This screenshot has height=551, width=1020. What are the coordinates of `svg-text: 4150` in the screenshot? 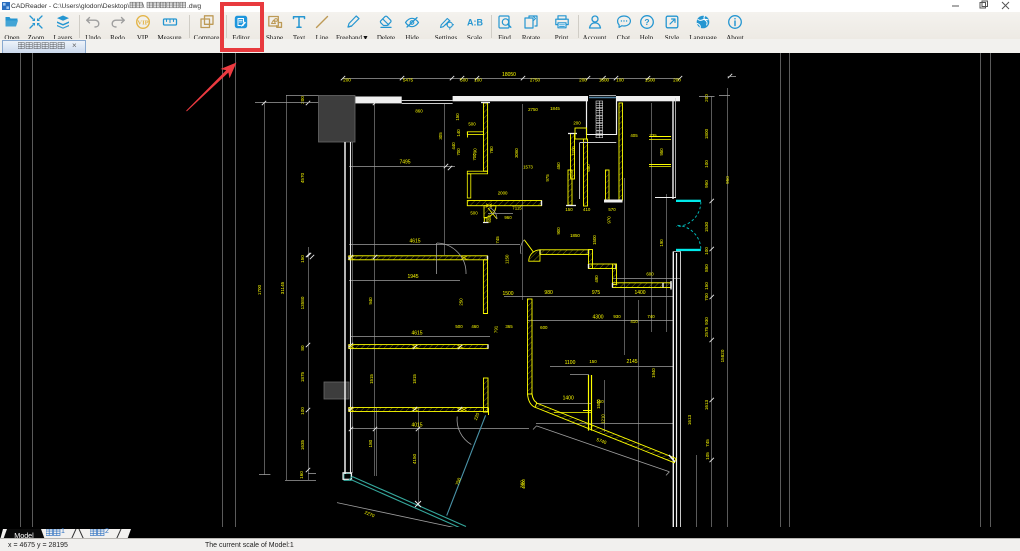 It's located at (414, 458).